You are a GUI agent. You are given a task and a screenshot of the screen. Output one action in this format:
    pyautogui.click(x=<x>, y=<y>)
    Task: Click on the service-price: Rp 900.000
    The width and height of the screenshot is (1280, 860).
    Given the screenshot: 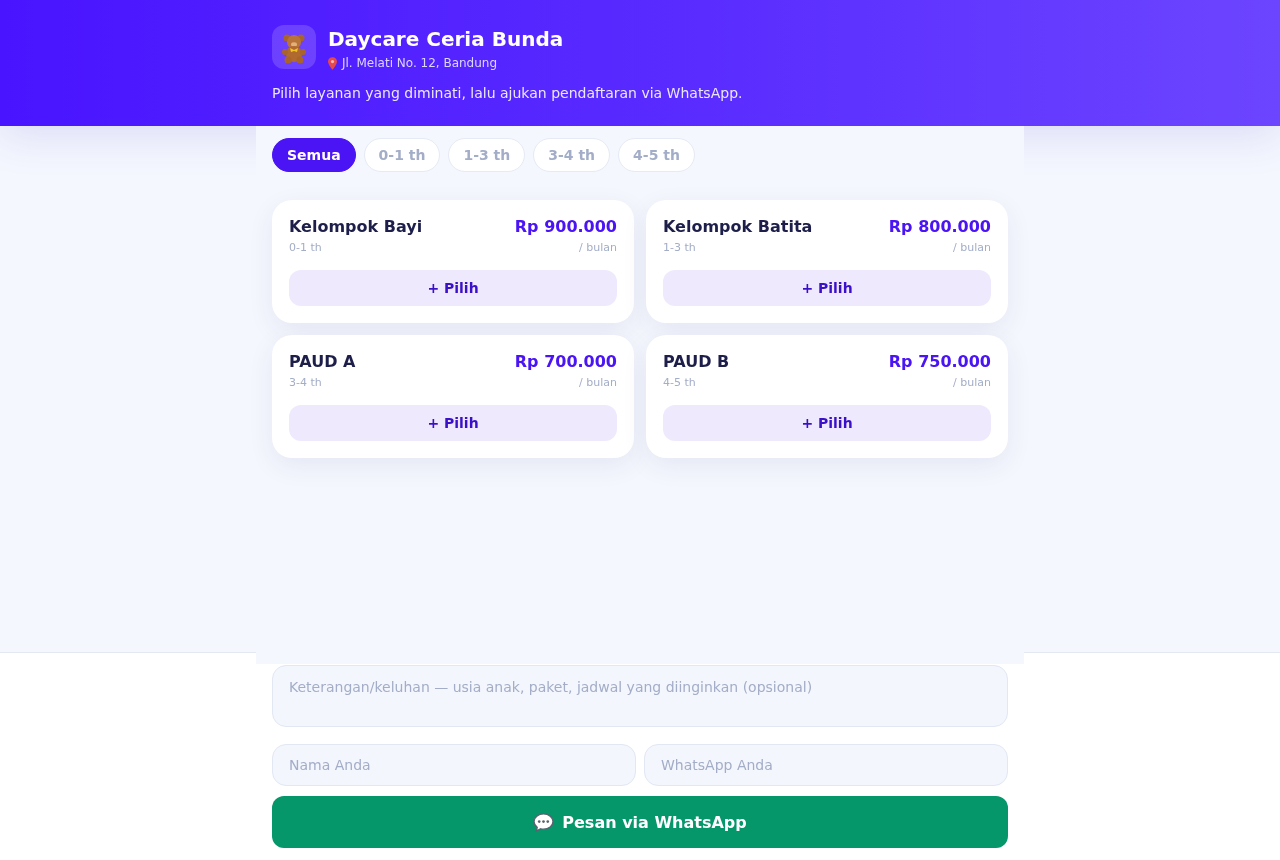 What is the action you would take?
    pyautogui.click(x=565, y=227)
    